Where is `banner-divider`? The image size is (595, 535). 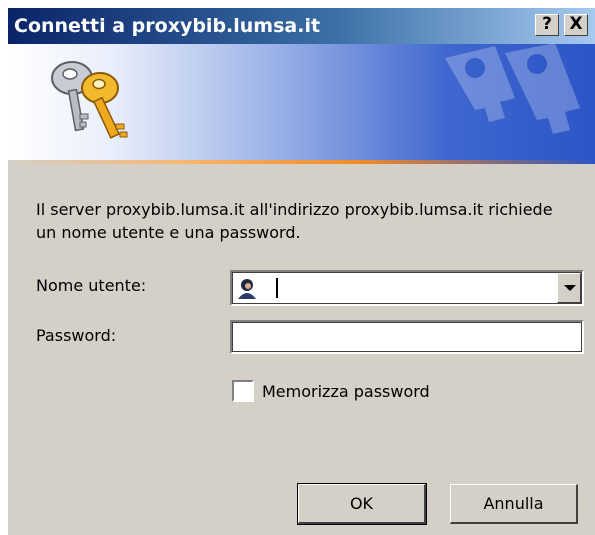 banner-divider is located at coordinates (301, 162).